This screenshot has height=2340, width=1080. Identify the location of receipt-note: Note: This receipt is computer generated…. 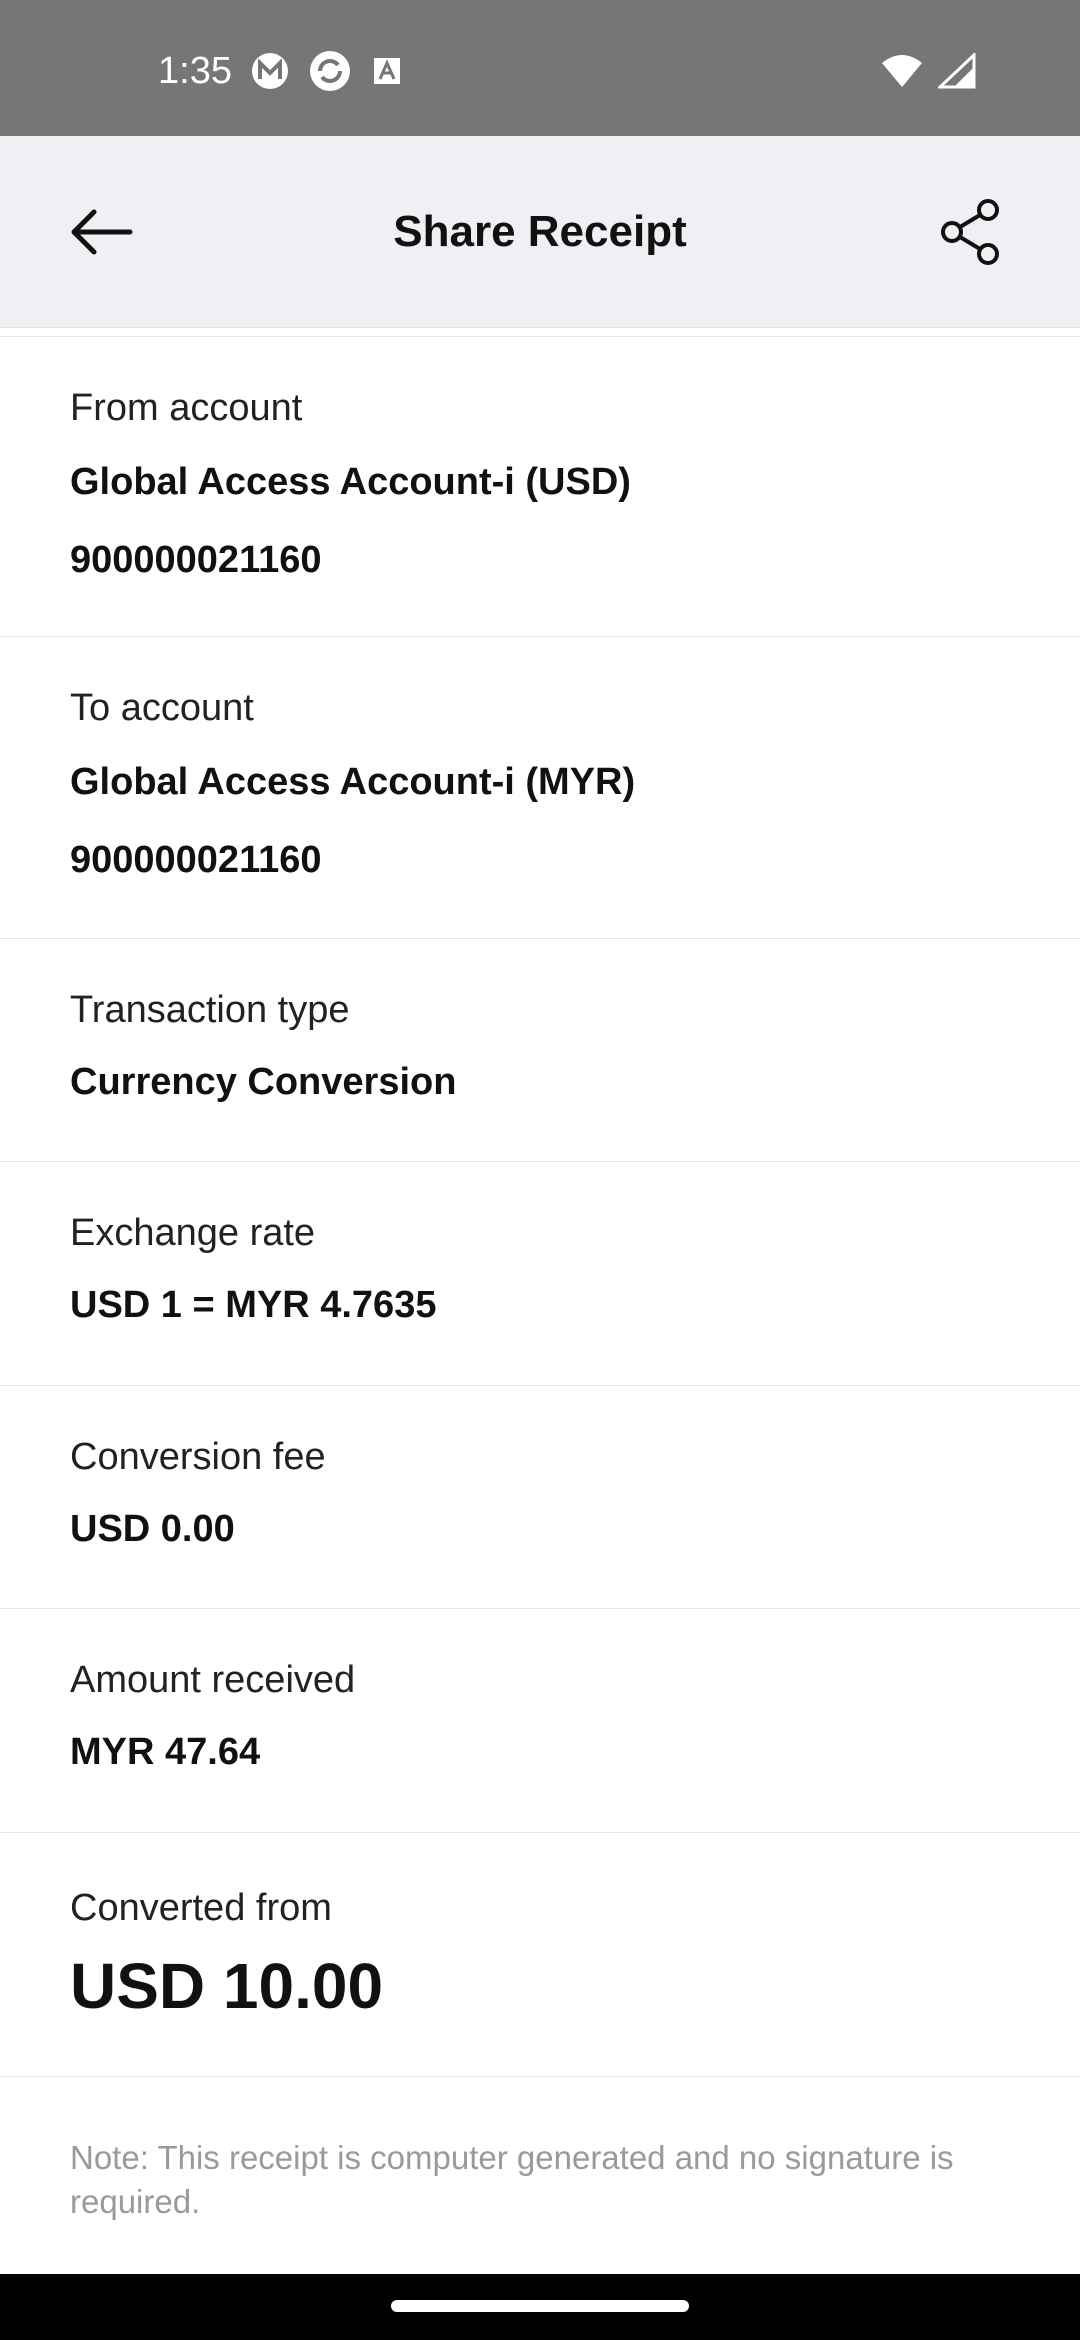
(512, 2179).